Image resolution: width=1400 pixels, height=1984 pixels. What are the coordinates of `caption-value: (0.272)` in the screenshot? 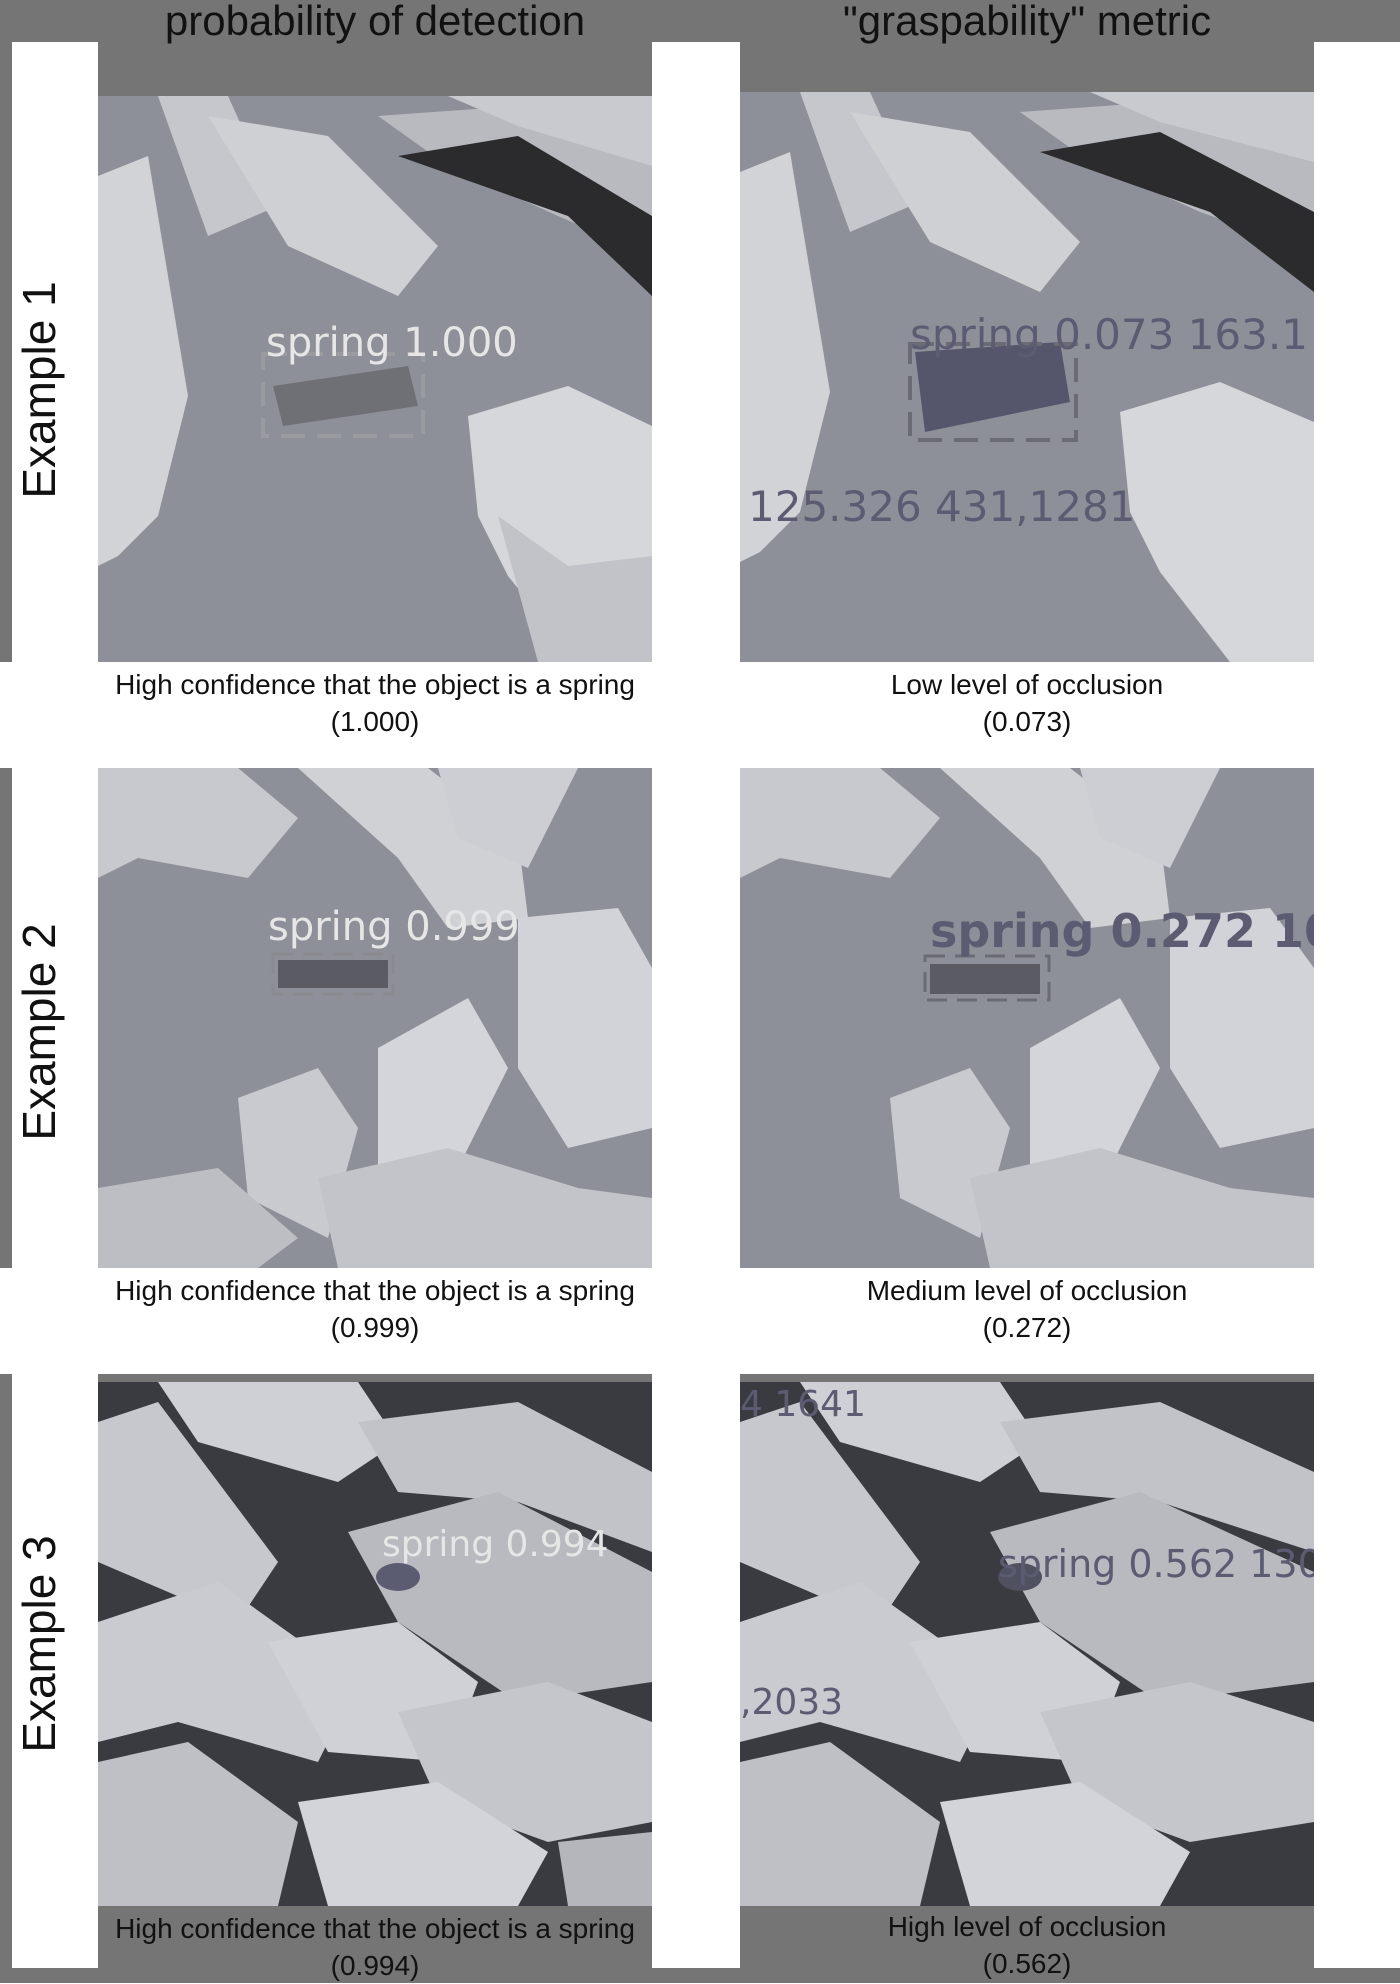 It's located at (1027, 1327).